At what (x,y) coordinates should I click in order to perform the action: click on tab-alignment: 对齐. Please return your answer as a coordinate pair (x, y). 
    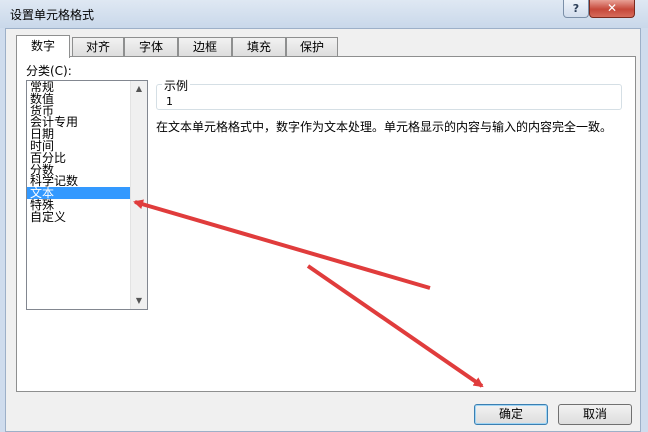
    Looking at the image, I should click on (98, 47).